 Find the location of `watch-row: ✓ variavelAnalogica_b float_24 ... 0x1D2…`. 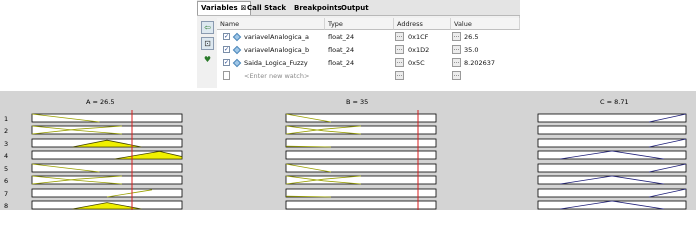

watch-row: ✓ variavelAnalogica_b float_24 ... 0x1D2… is located at coordinates (368, 50).